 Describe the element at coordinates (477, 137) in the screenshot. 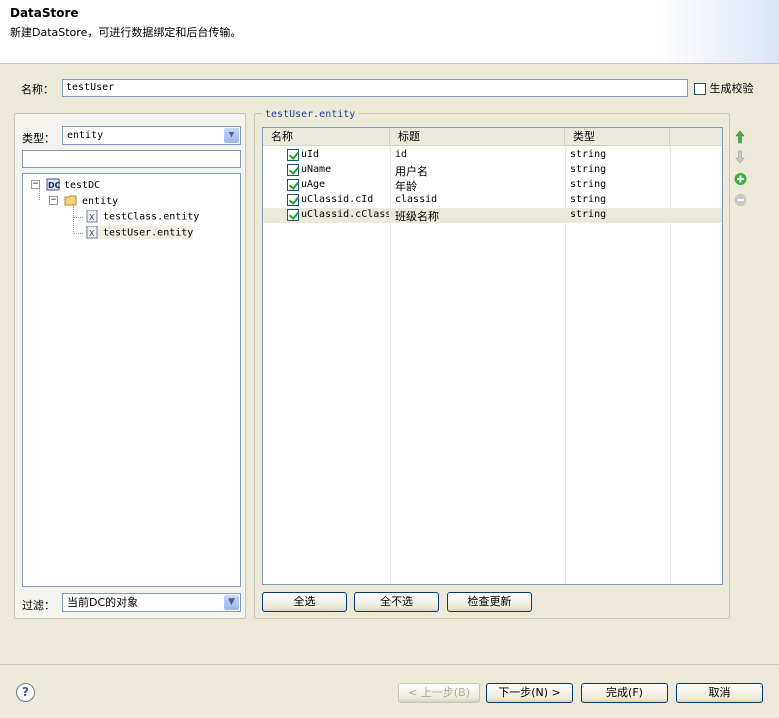

I see `column-header-title: 标题` at that location.